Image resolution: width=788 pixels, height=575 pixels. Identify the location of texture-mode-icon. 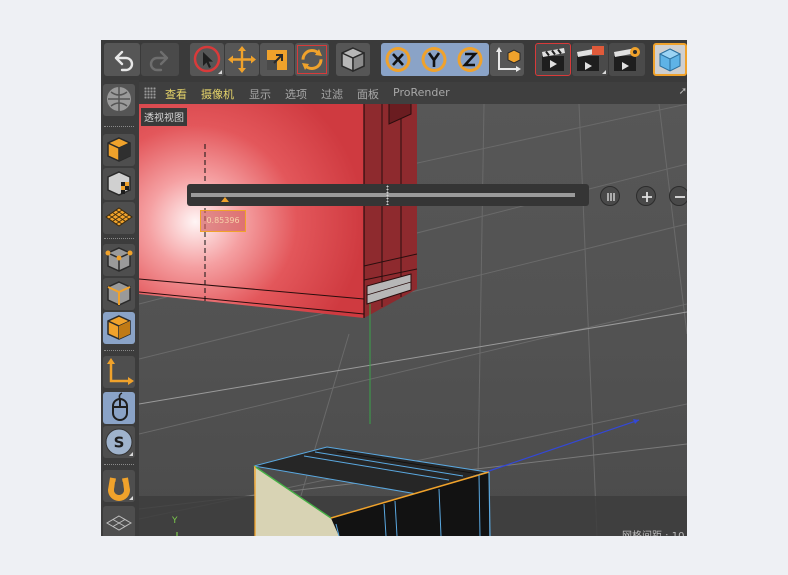
(119, 149).